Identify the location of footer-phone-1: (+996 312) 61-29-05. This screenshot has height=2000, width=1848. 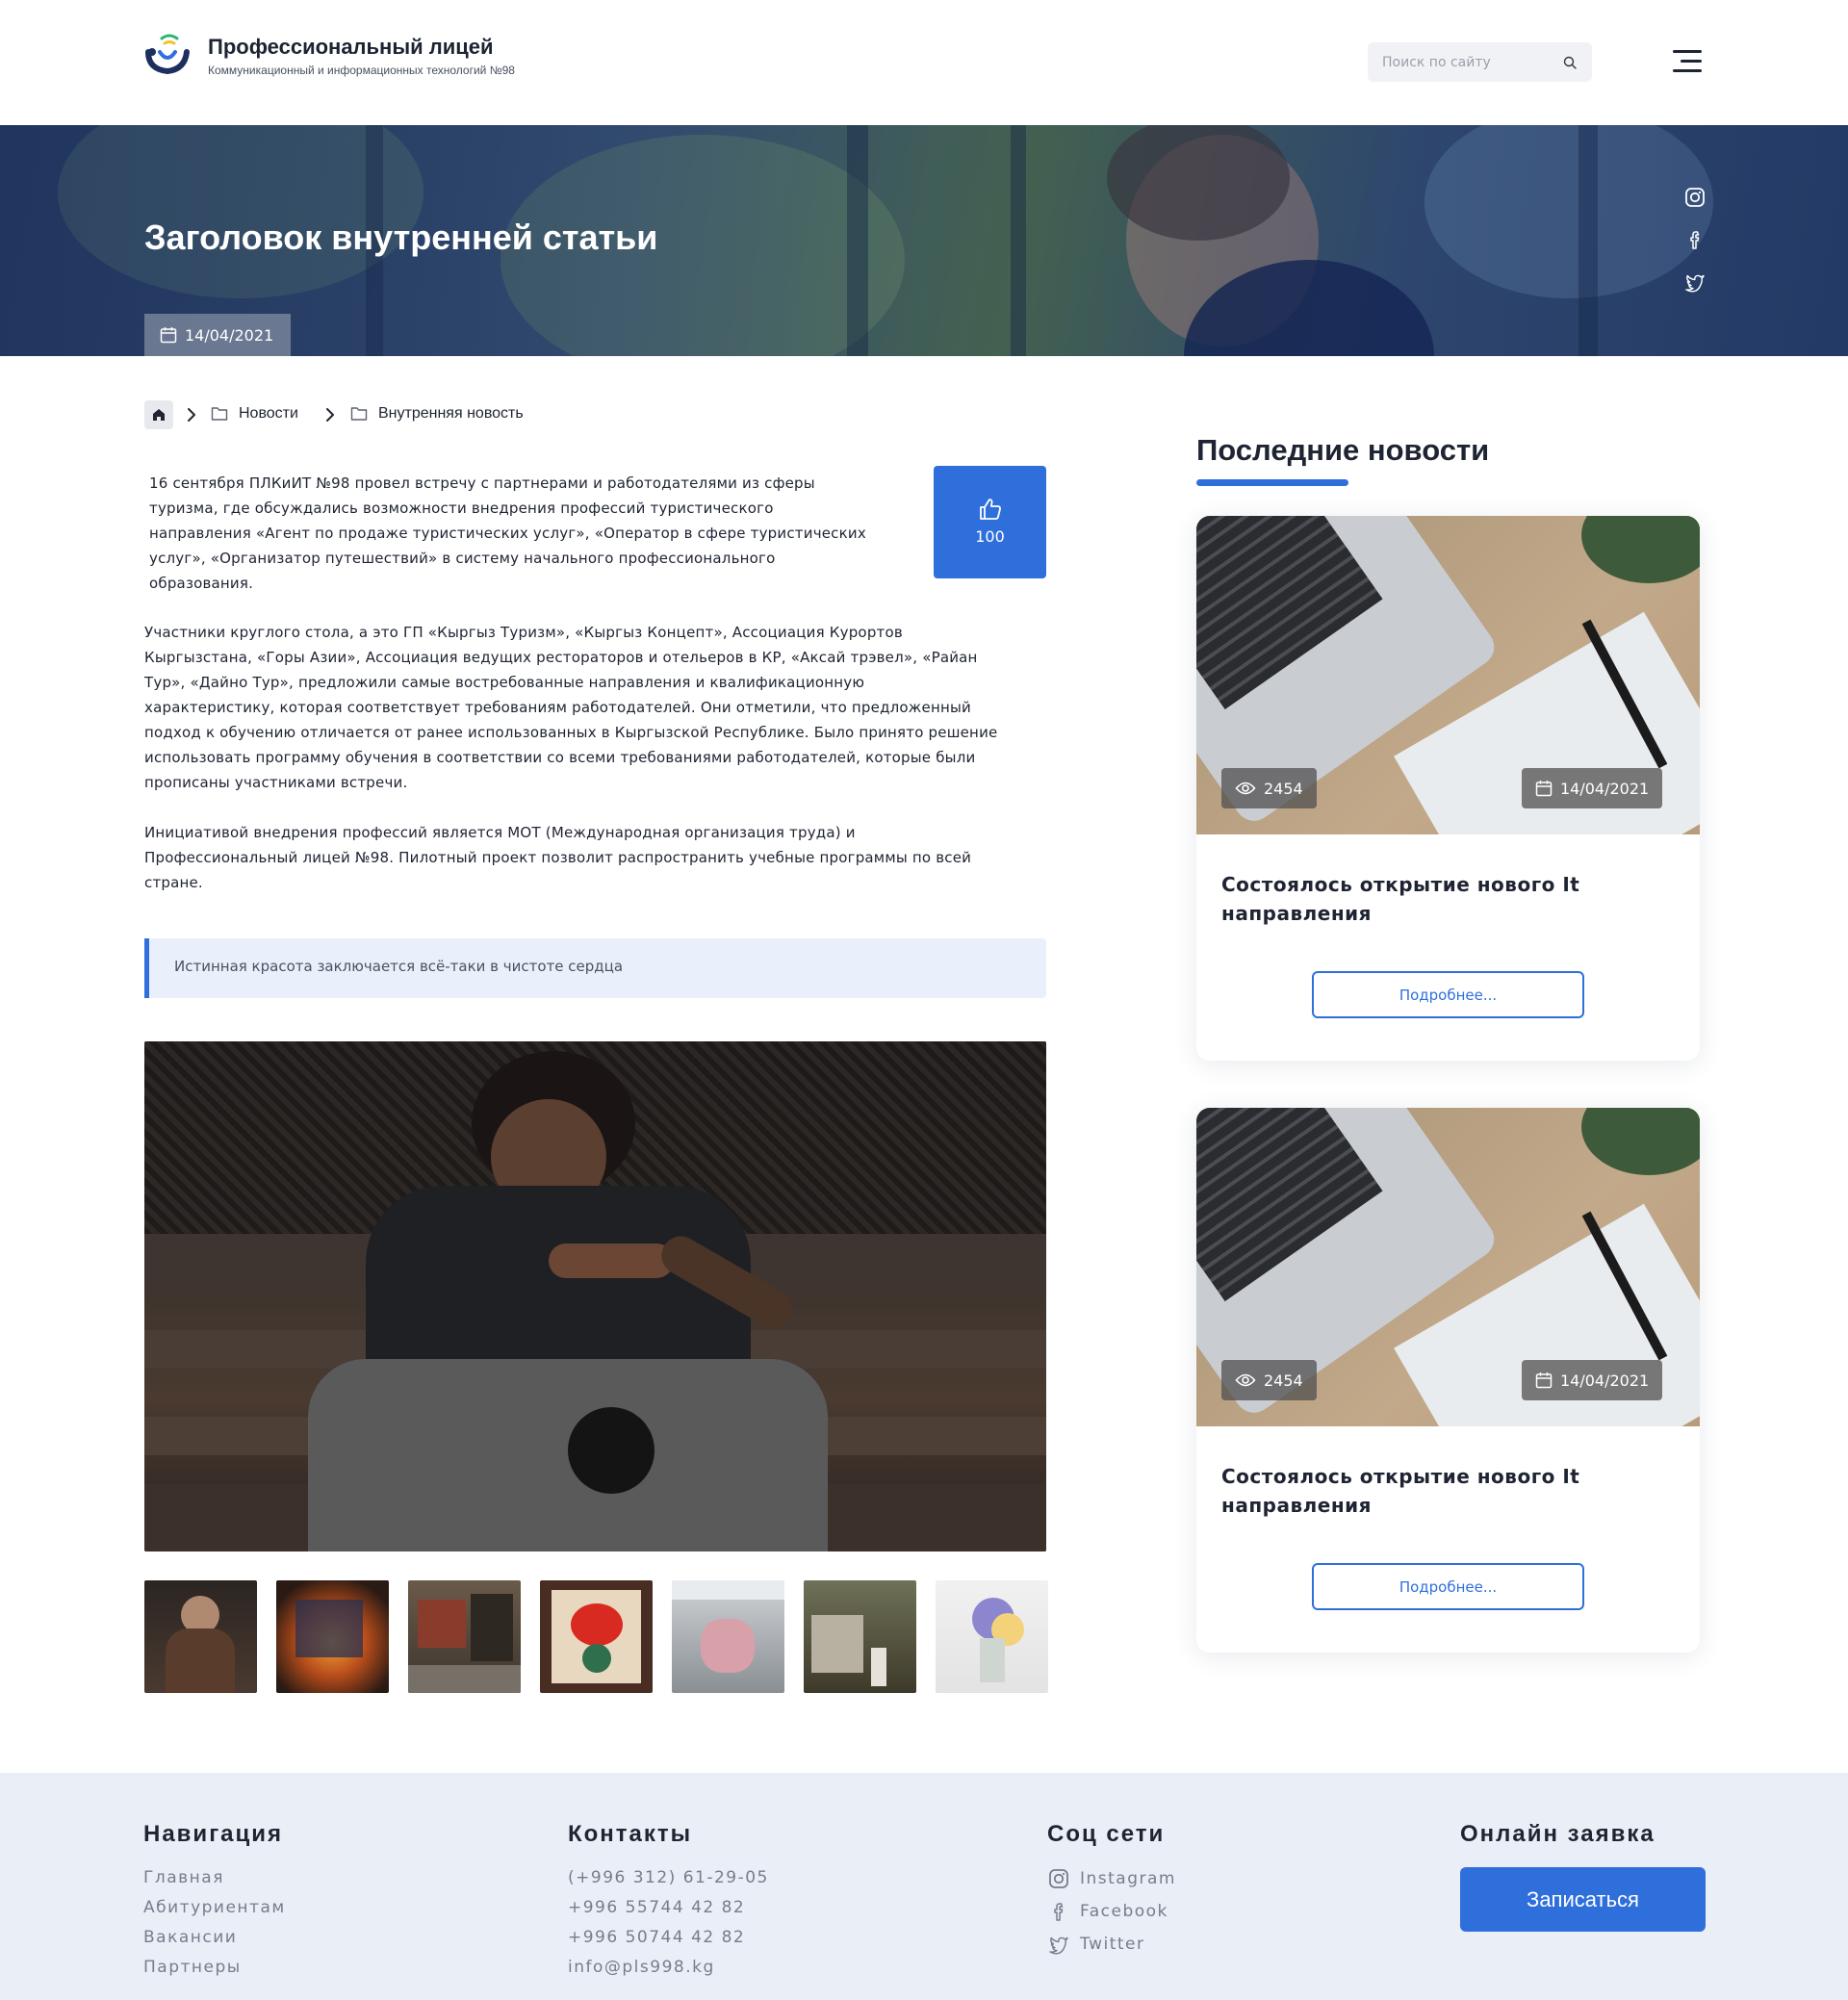
(668, 1877).